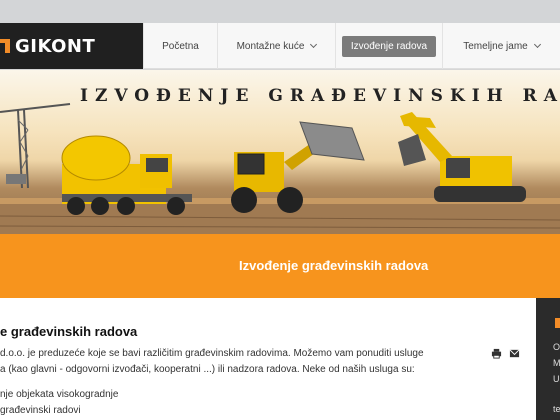  I want to click on list-item: građevinski radovi, so click(40, 410).